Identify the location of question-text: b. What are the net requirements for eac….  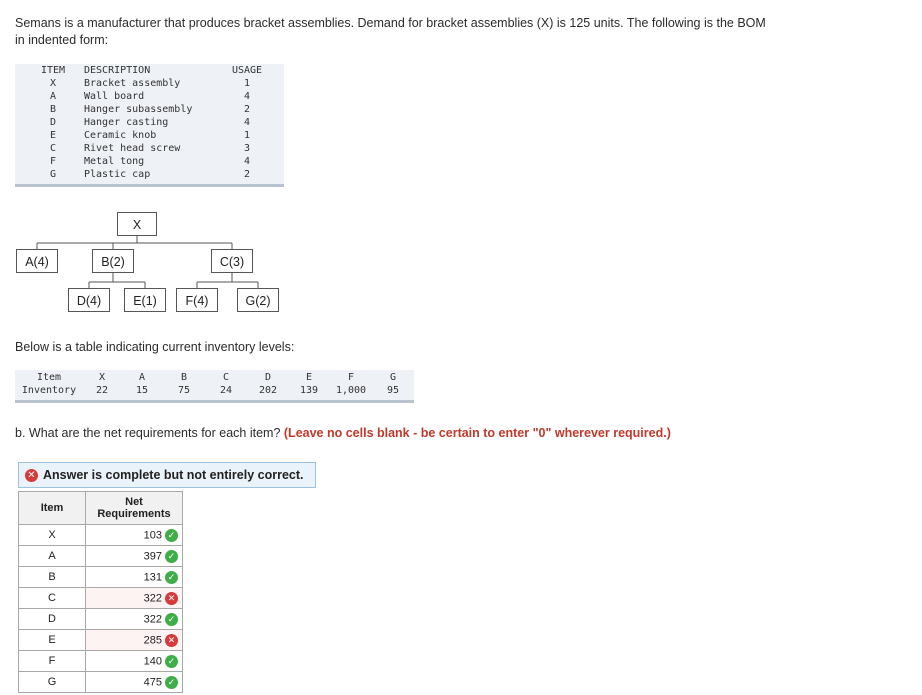
(149, 433).